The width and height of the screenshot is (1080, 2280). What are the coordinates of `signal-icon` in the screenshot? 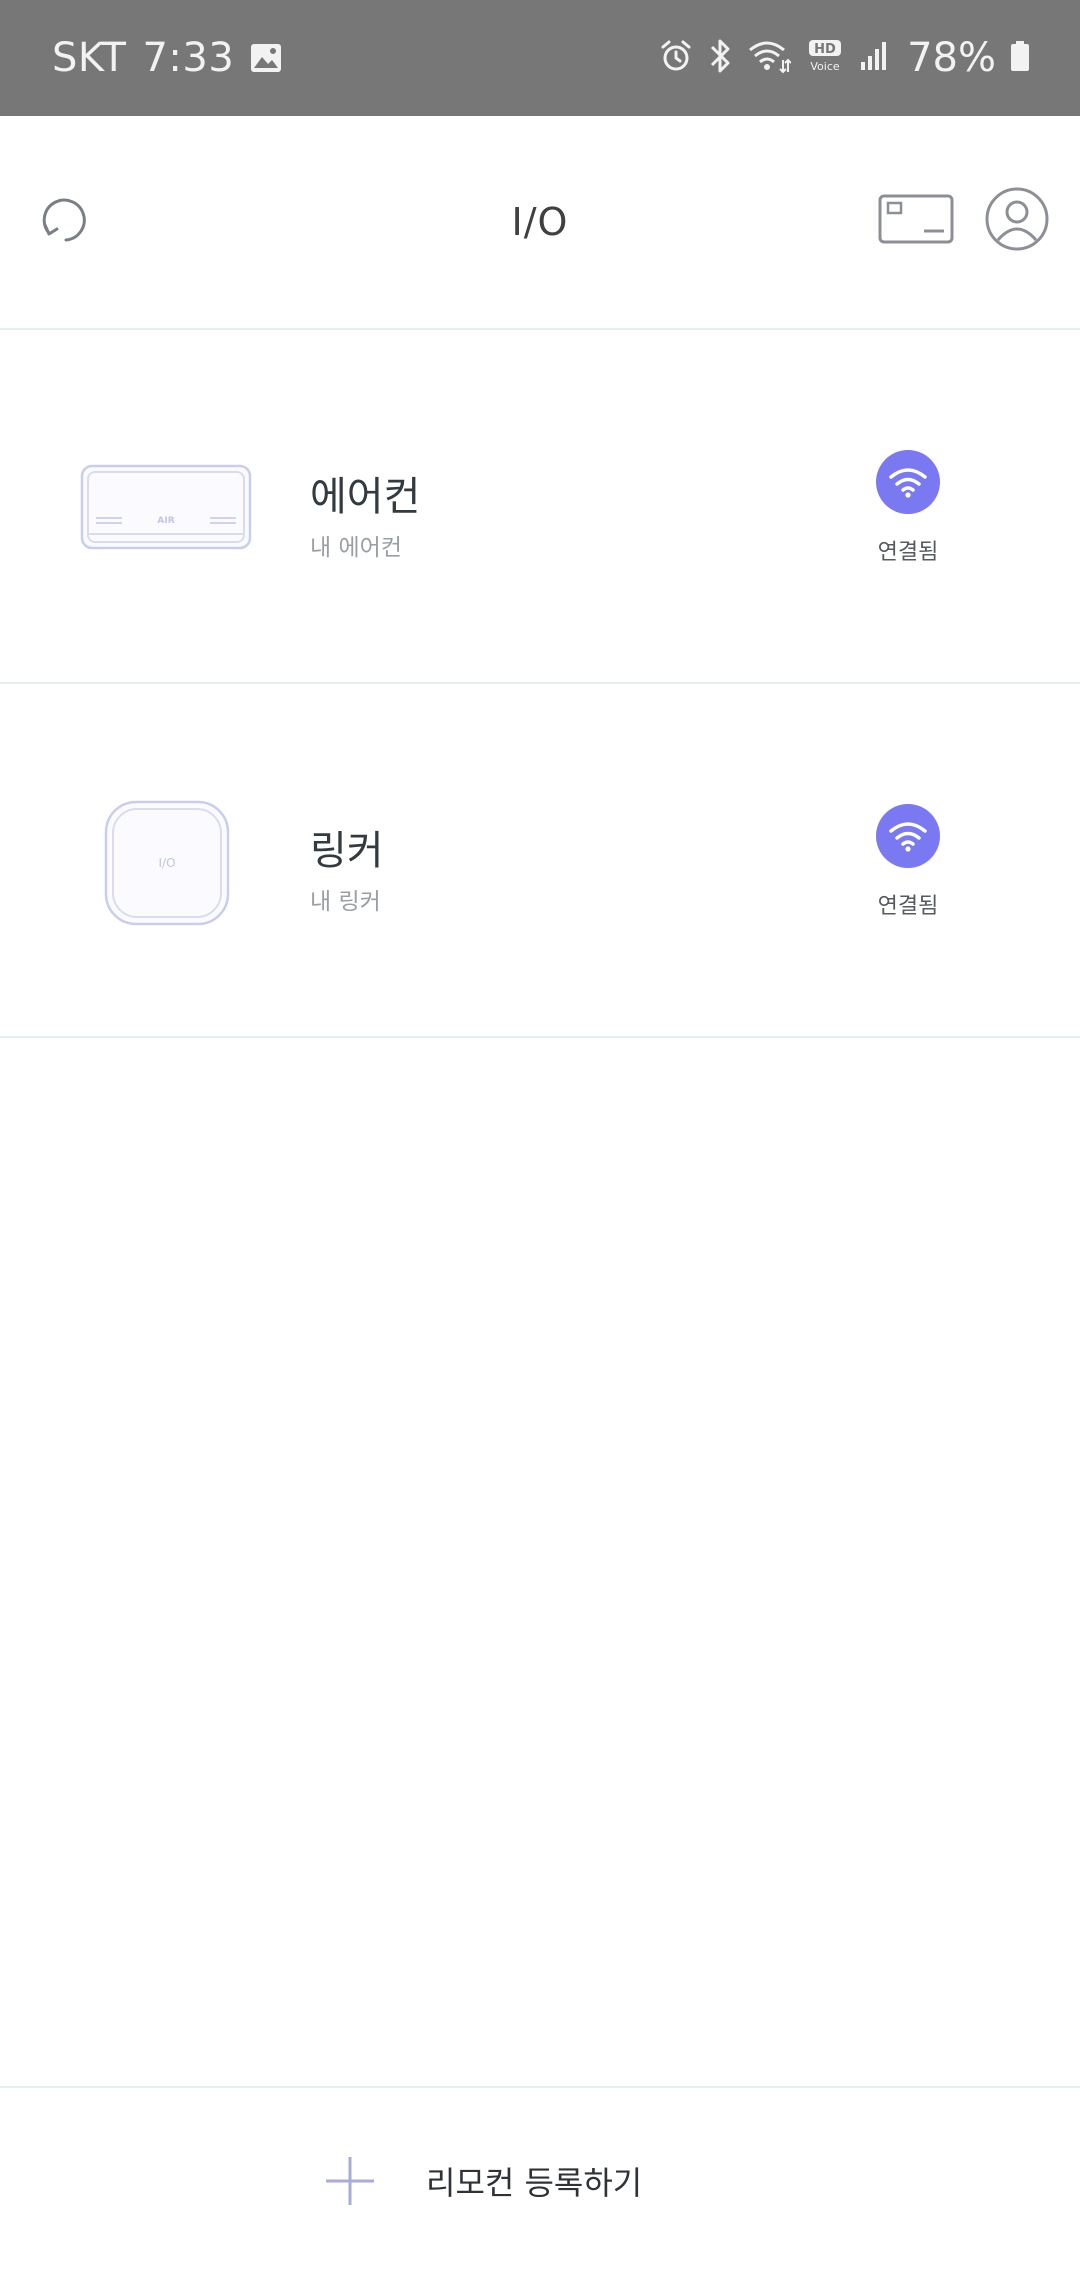 It's located at (874, 58).